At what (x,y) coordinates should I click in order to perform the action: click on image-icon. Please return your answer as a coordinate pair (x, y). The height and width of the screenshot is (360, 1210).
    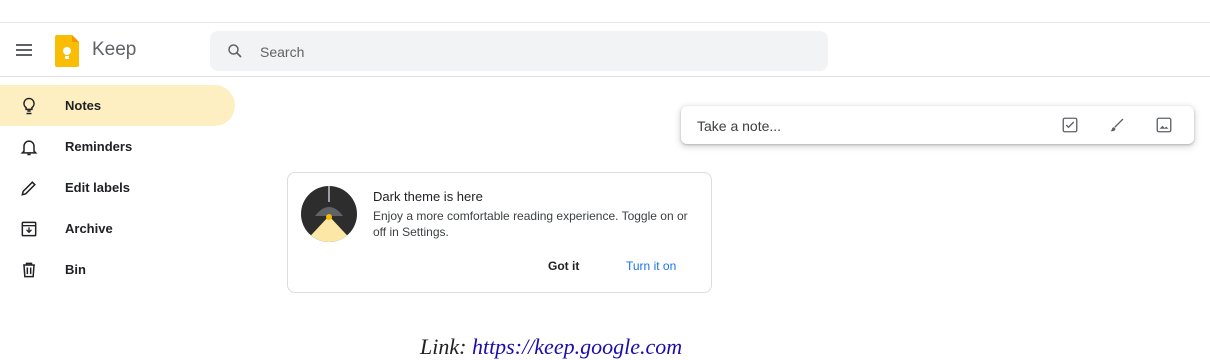
    Looking at the image, I should click on (1164, 125).